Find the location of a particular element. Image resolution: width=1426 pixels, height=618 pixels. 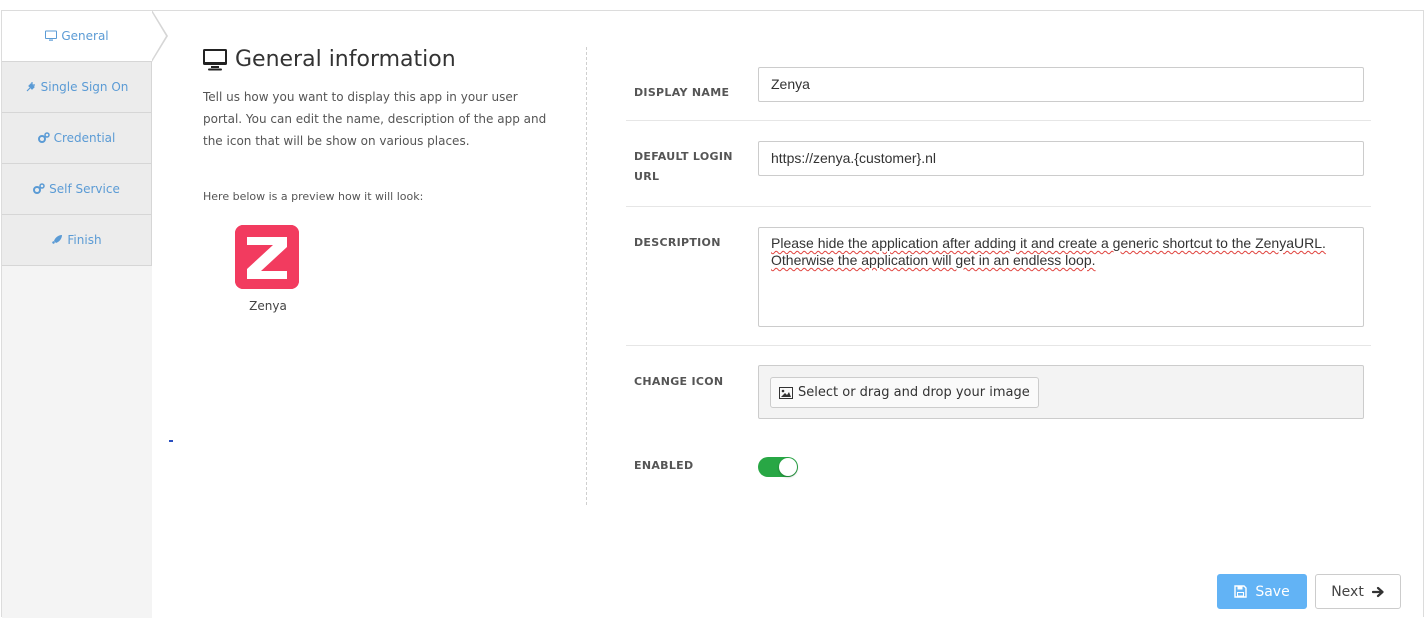

display-name-input: Zenya is located at coordinates (1061, 84).